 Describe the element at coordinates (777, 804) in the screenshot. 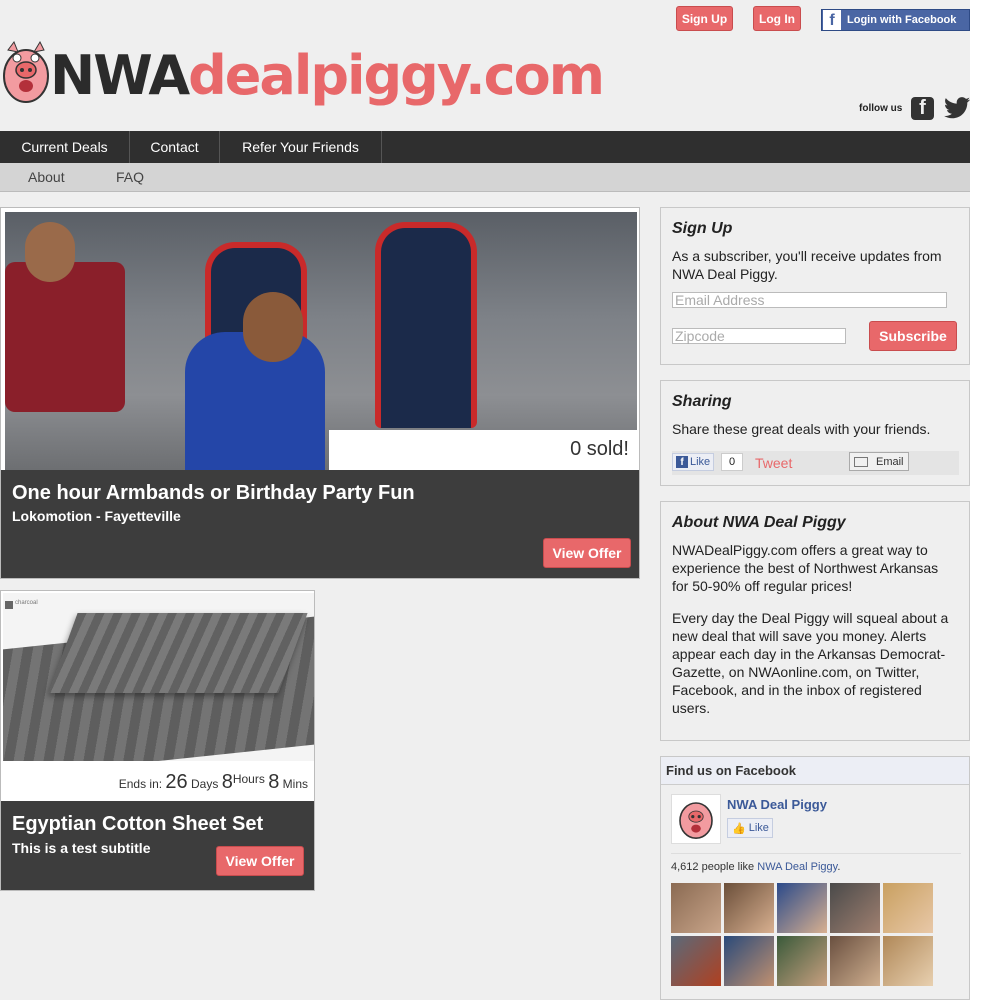

I see `facebook-page-name: NWA Deal Piggy` at that location.